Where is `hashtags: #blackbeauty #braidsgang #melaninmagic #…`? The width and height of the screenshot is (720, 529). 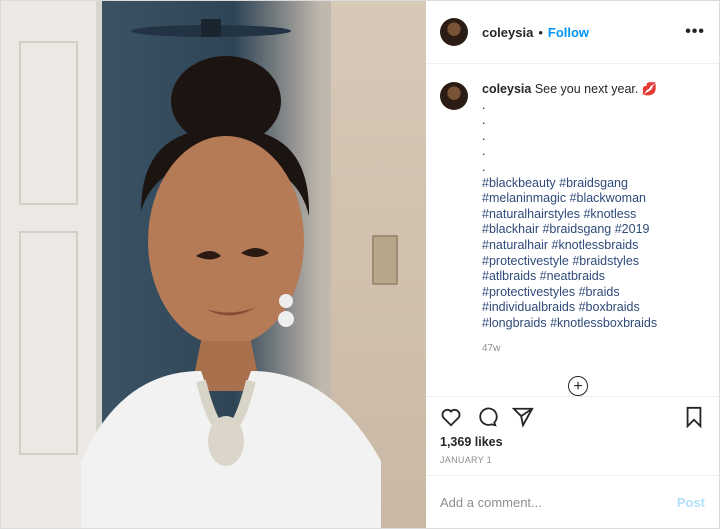 hashtags: #blackbeauty #braidsgang #melaninmagic #… is located at coordinates (569, 254).